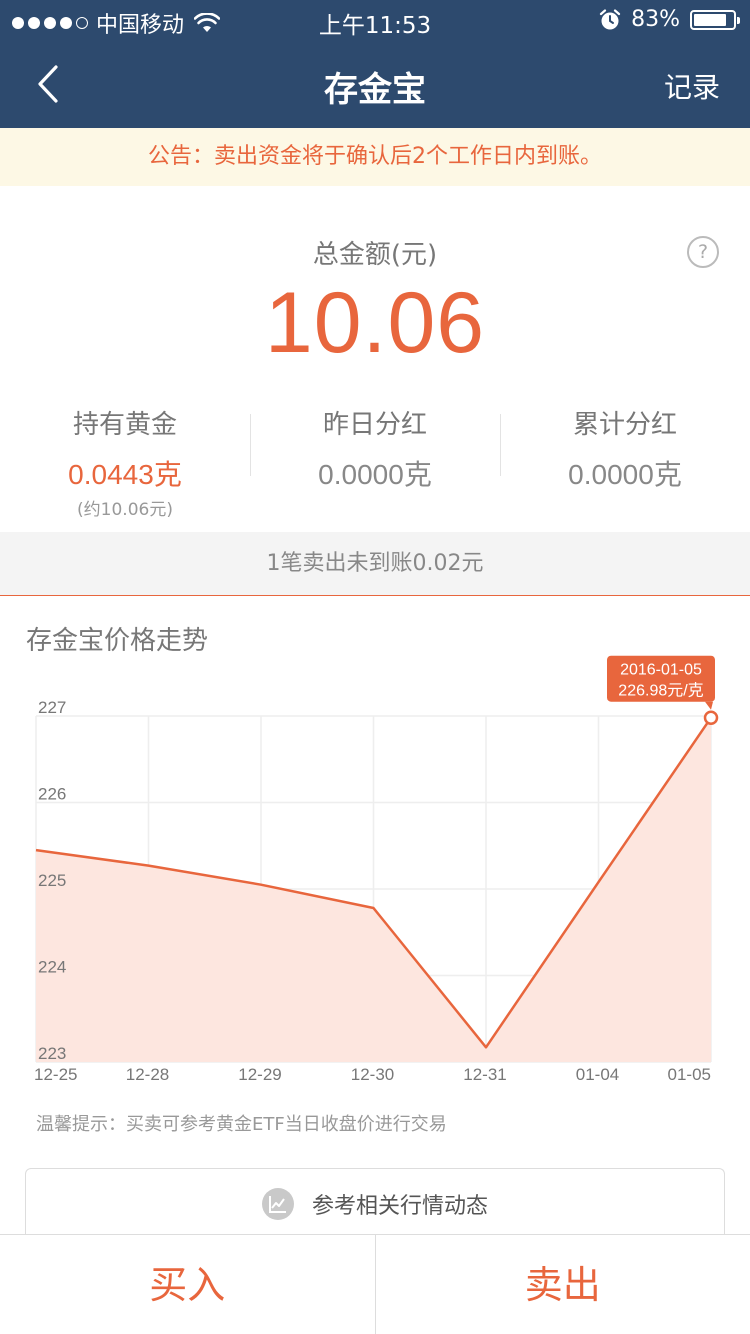 The height and width of the screenshot is (1334, 750). What do you see at coordinates (399, 1206) in the screenshot?
I see `related-market-label: 参考相关行情动态` at bounding box center [399, 1206].